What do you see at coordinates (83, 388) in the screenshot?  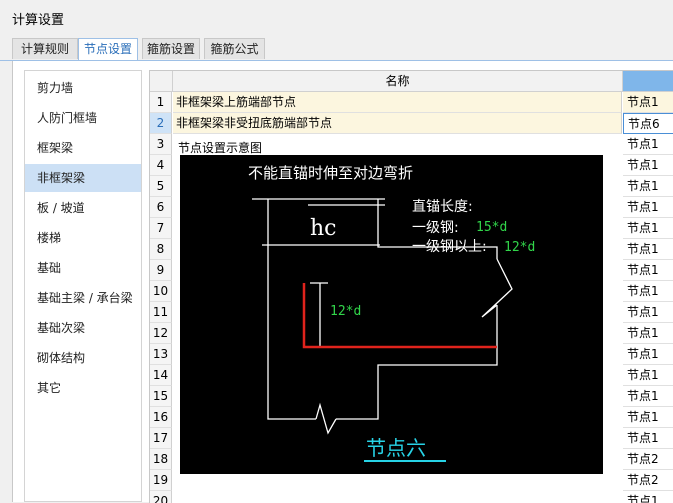 I see `sidebar-item-other: 其它` at bounding box center [83, 388].